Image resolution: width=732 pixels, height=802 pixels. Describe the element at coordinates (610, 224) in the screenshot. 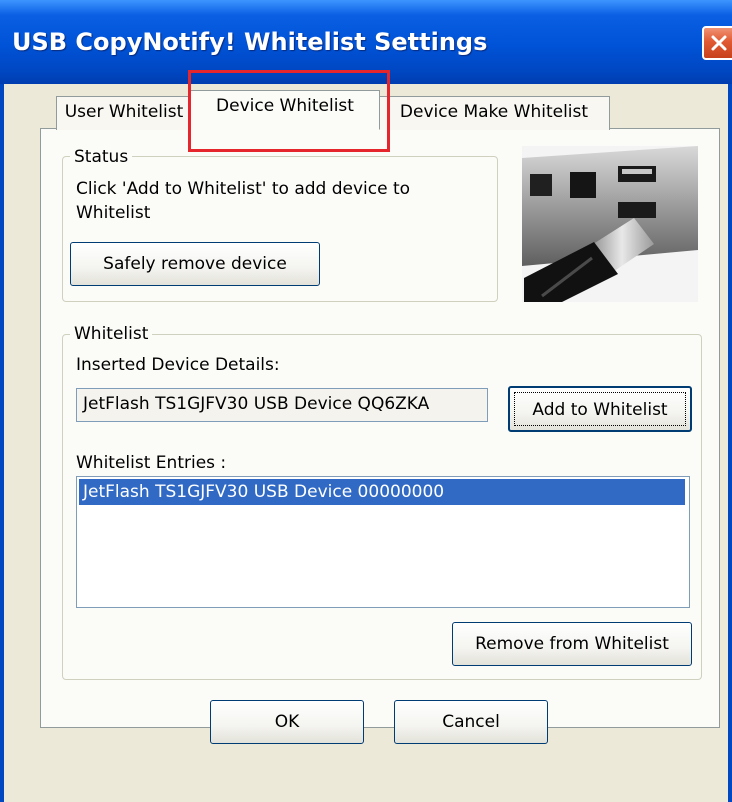

I see `usb-plug-photo` at that location.